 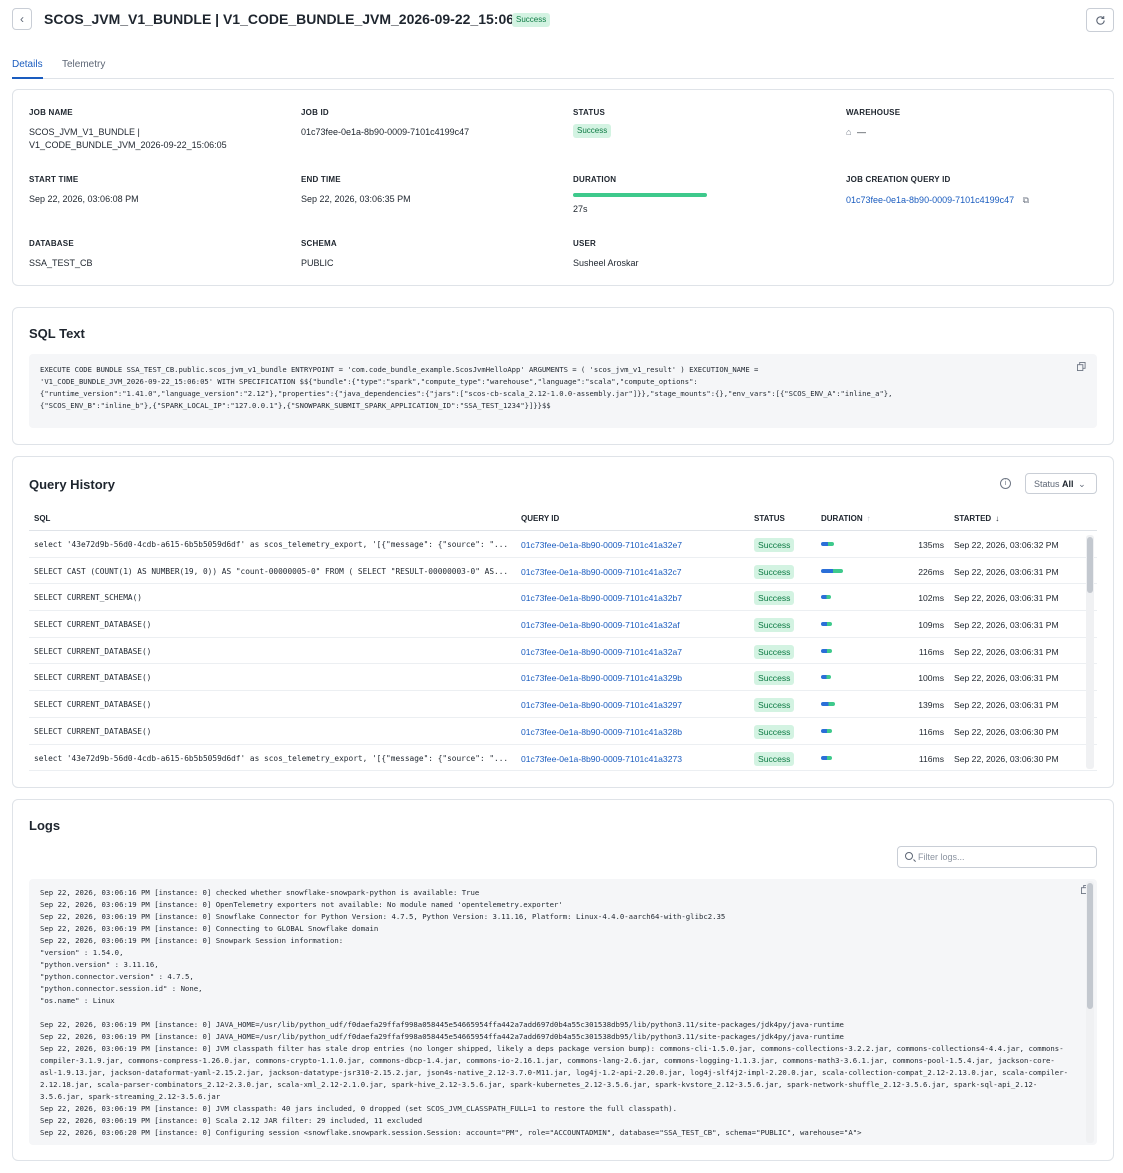 I want to click on table-header: SQL QUERY ID STATUS DURATION ↑ STARTED ↓, so click(x=563, y=519).